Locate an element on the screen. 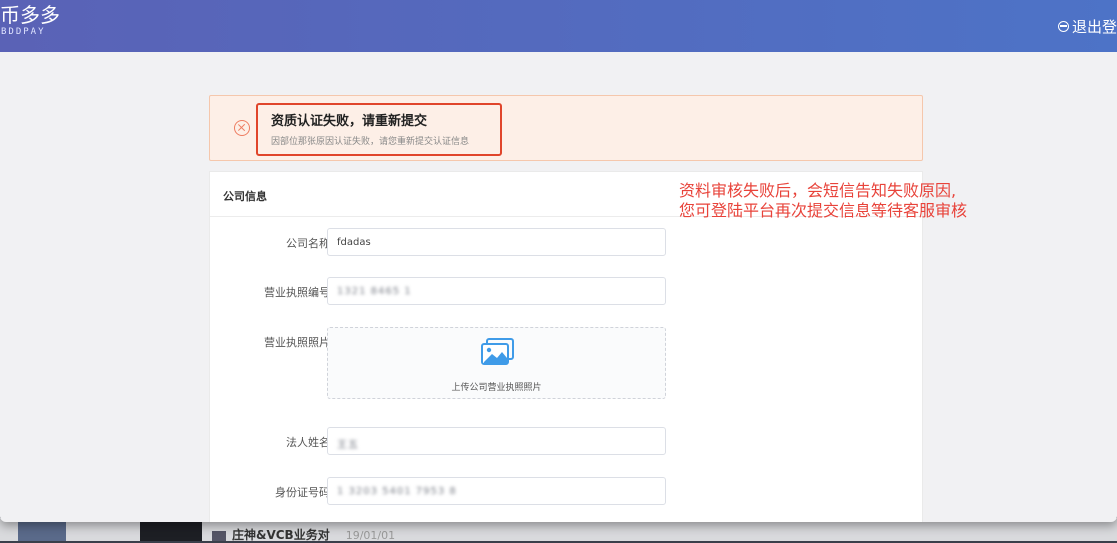  background-task-row: 庄神&VCB业务对 19/01/01 is located at coordinates (303, 534).